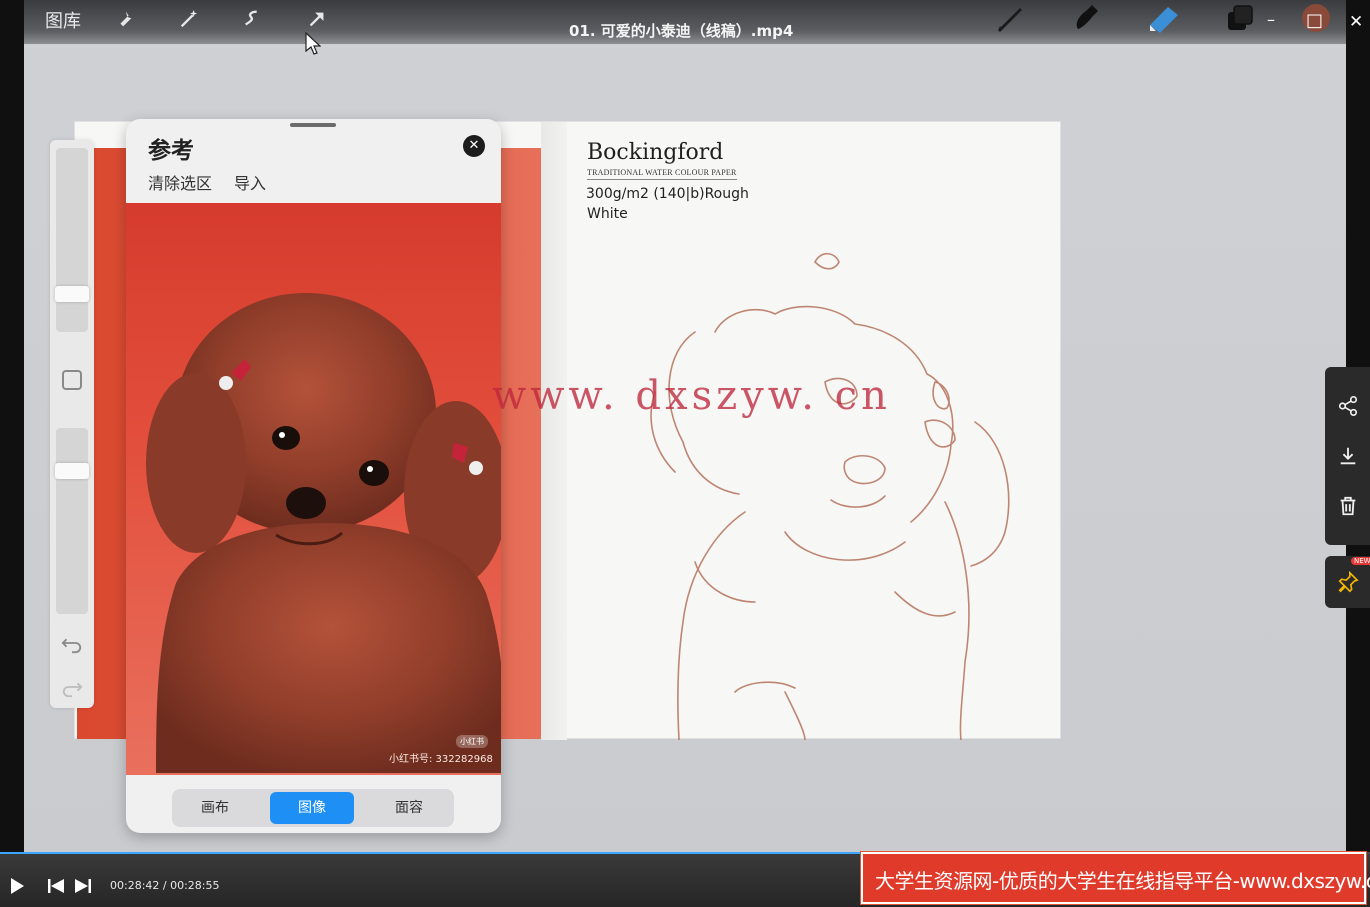 Image resolution: width=1370 pixels, height=907 pixels. Describe the element at coordinates (72, 424) in the screenshot. I see `left-tool-sidebar` at that location.